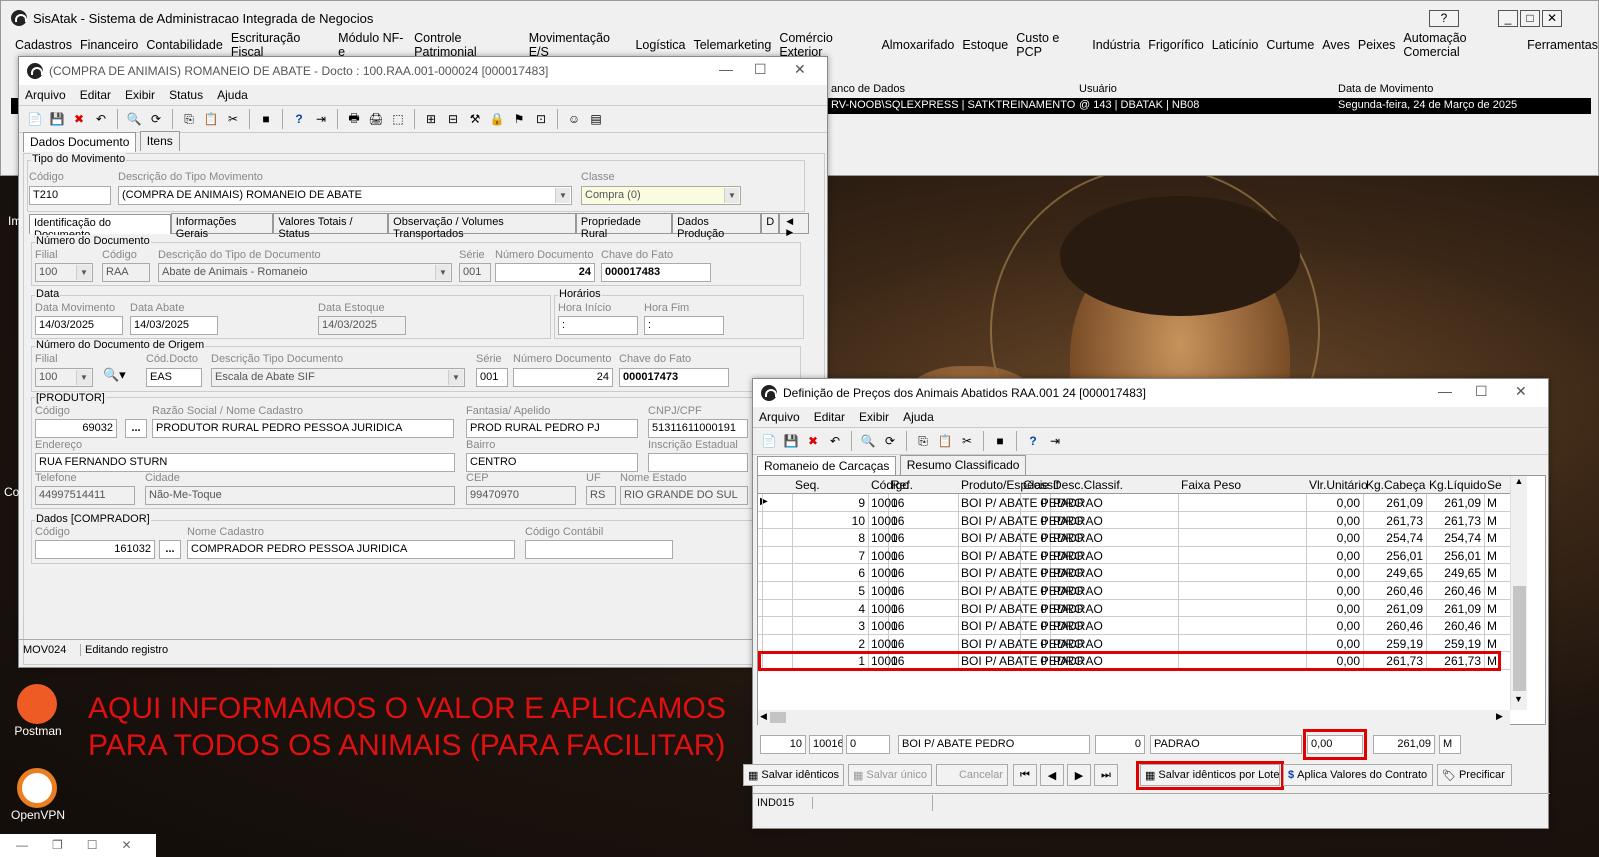  I want to click on print-options-icon: 🖨, so click(376, 119).